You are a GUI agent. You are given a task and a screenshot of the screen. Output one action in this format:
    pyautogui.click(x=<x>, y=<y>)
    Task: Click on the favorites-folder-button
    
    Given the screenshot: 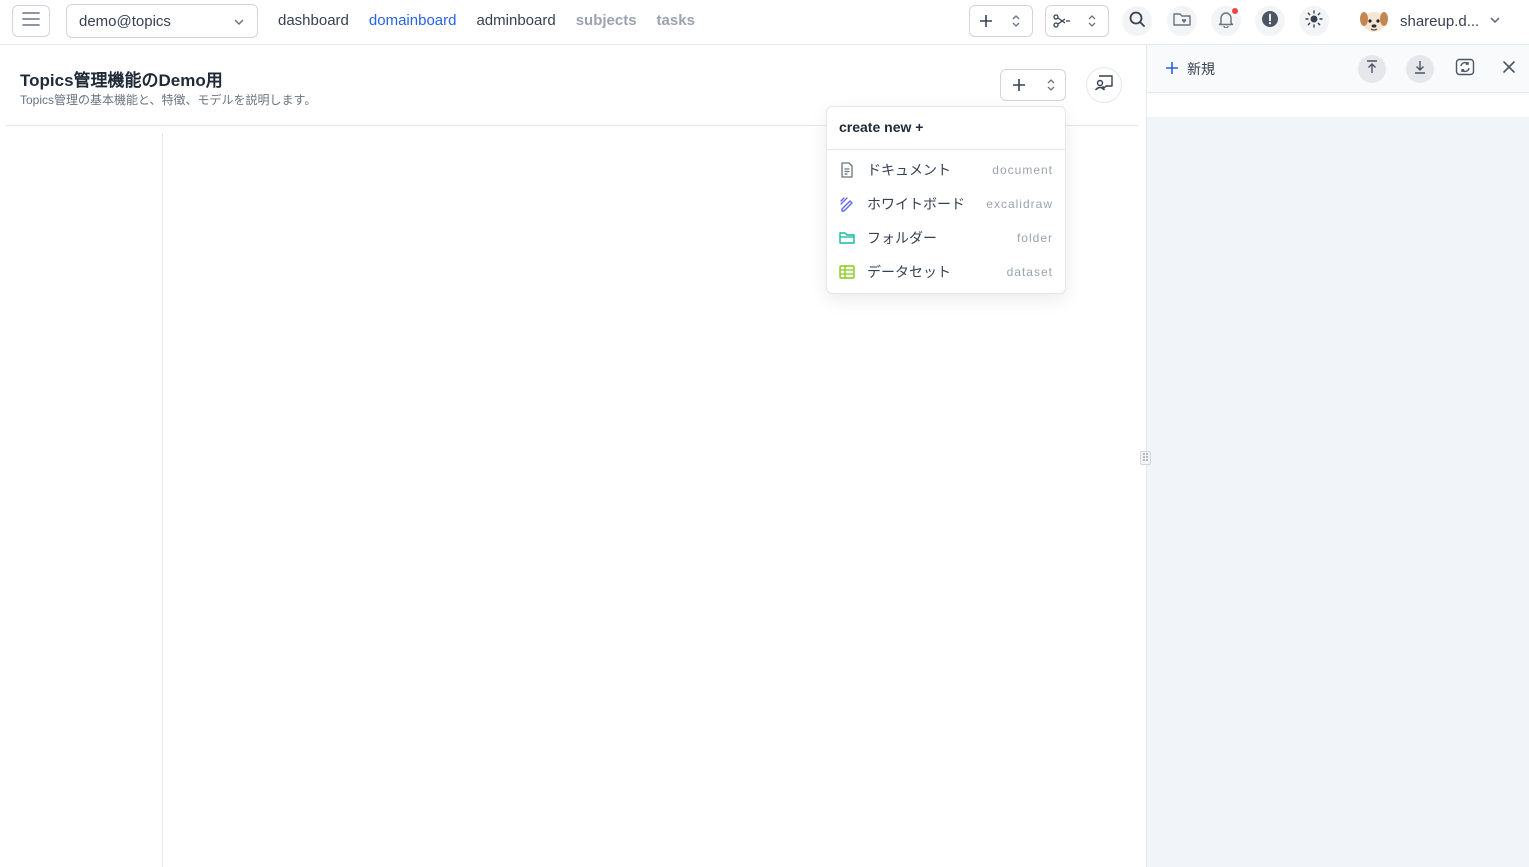 What is the action you would take?
    pyautogui.click(x=1182, y=21)
    